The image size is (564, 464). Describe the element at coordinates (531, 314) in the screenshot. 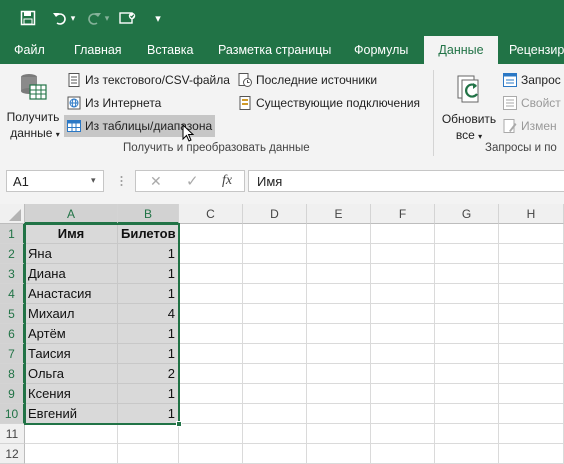

I see `cell-h5` at that location.